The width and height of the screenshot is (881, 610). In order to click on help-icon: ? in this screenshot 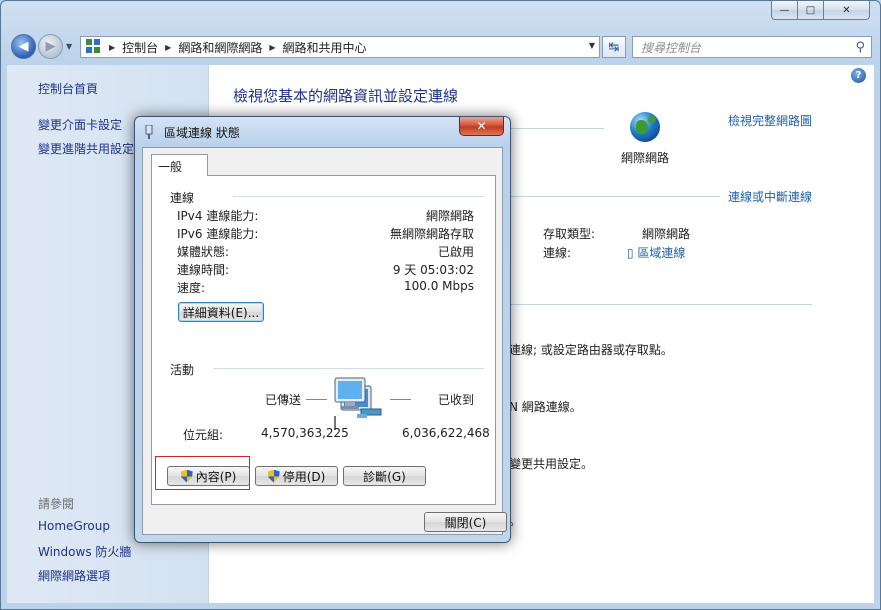, I will do `click(858, 75)`.